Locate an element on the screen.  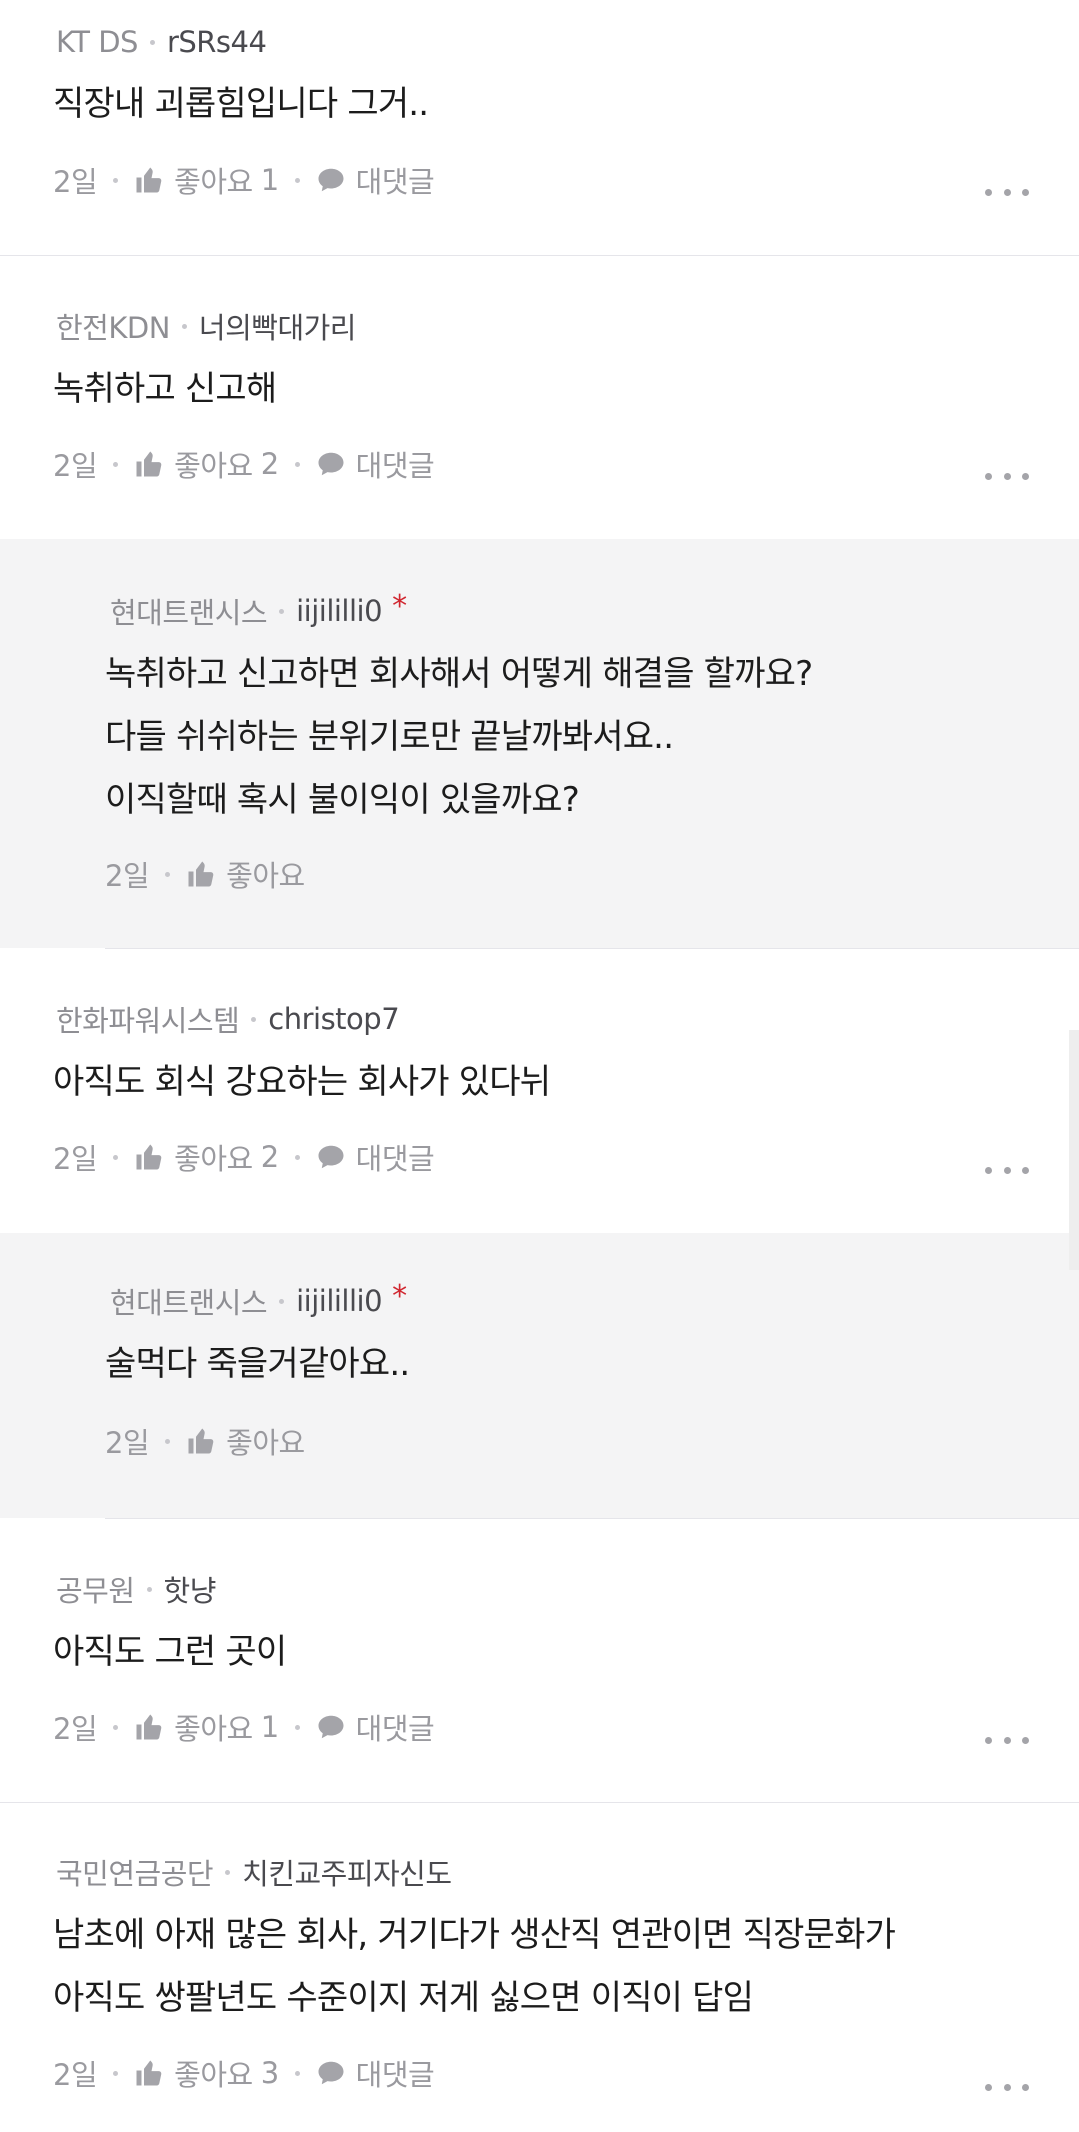
comment-body: 아직도 회식 강요하는 회사가 있다뉘 is located at coordinates (302, 1082).